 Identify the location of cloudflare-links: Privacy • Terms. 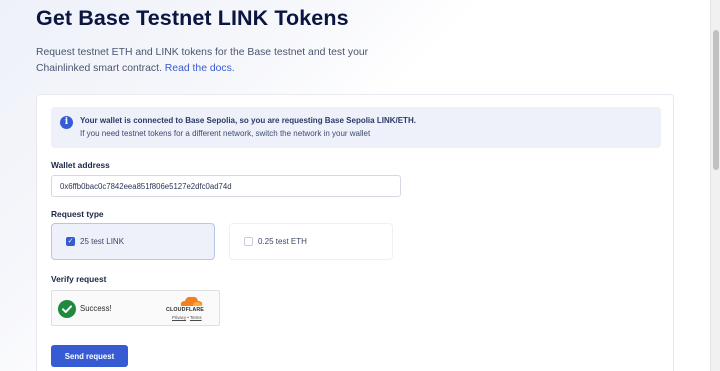
(187, 317).